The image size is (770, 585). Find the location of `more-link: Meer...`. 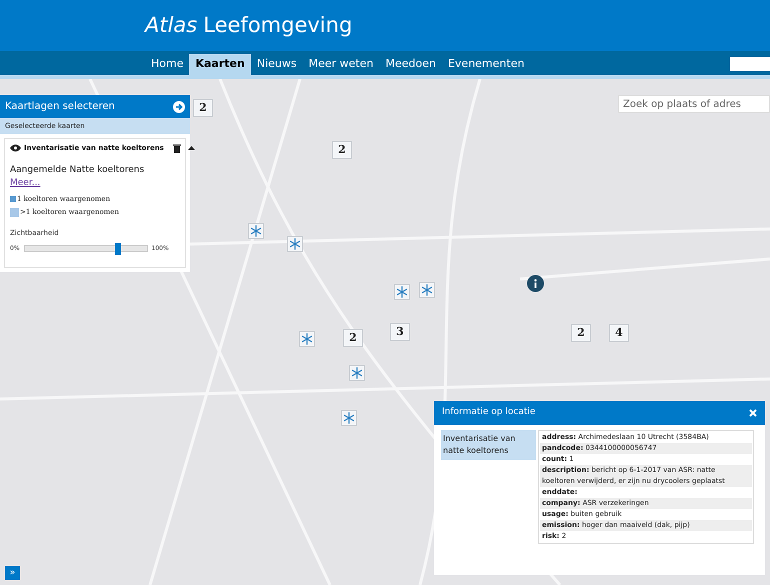

more-link: Meer... is located at coordinates (25, 183).